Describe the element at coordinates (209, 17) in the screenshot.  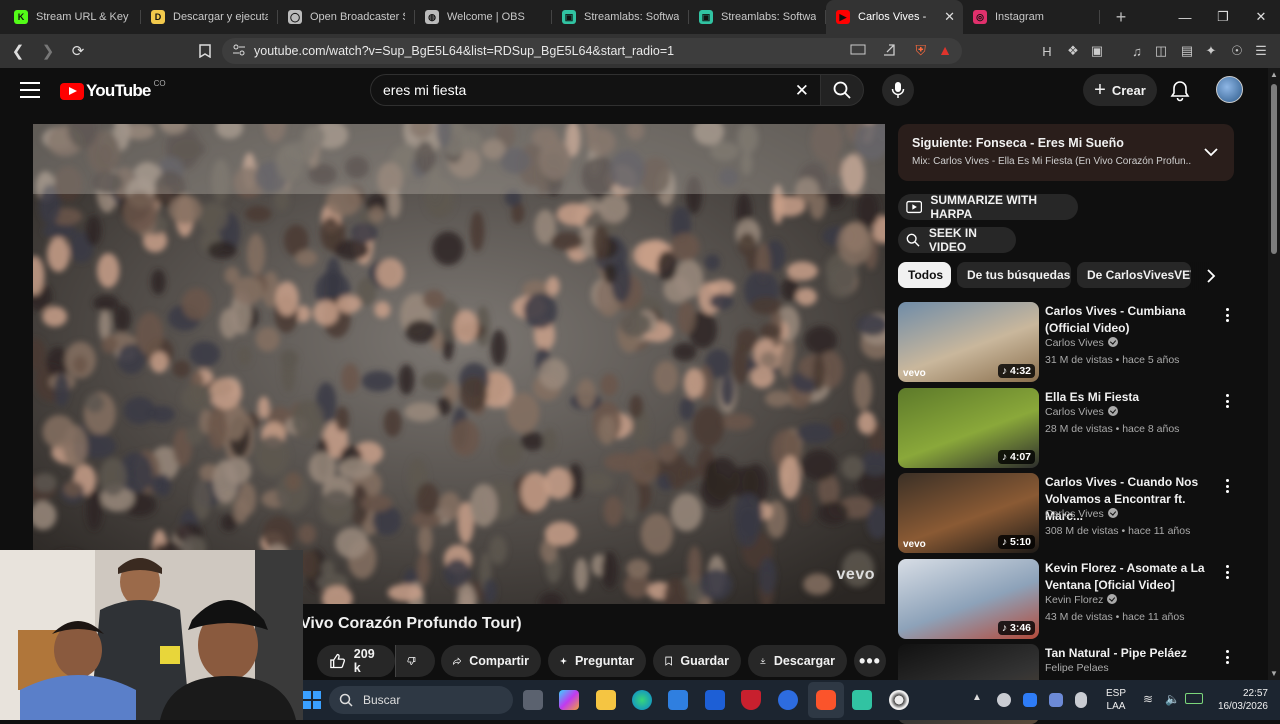
I see `browser-tab: D Descargar y ejecutar` at that location.